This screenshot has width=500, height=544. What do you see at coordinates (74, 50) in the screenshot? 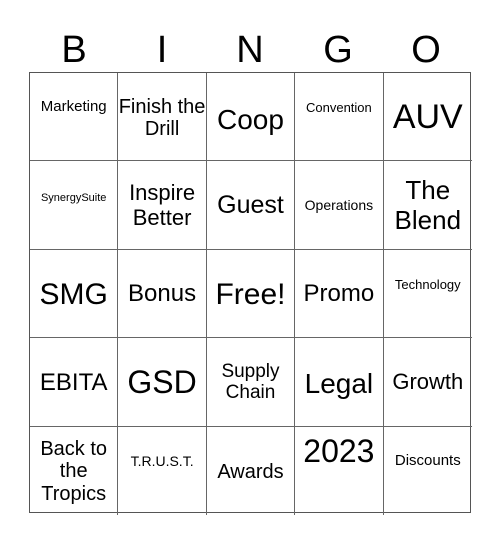
I see `header-letter-b: B` at bounding box center [74, 50].